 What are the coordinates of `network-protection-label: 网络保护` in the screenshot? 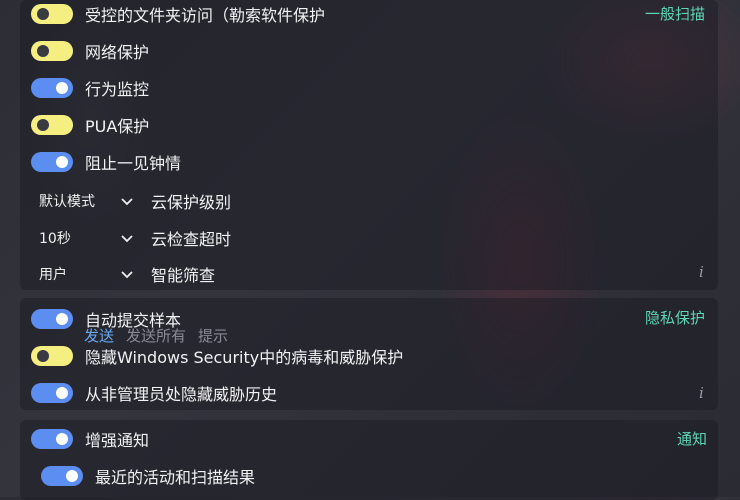 It's located at (117, 52).